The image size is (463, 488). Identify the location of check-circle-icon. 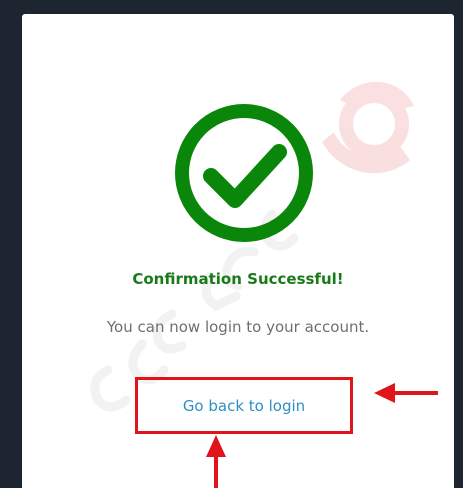
(244, 173).